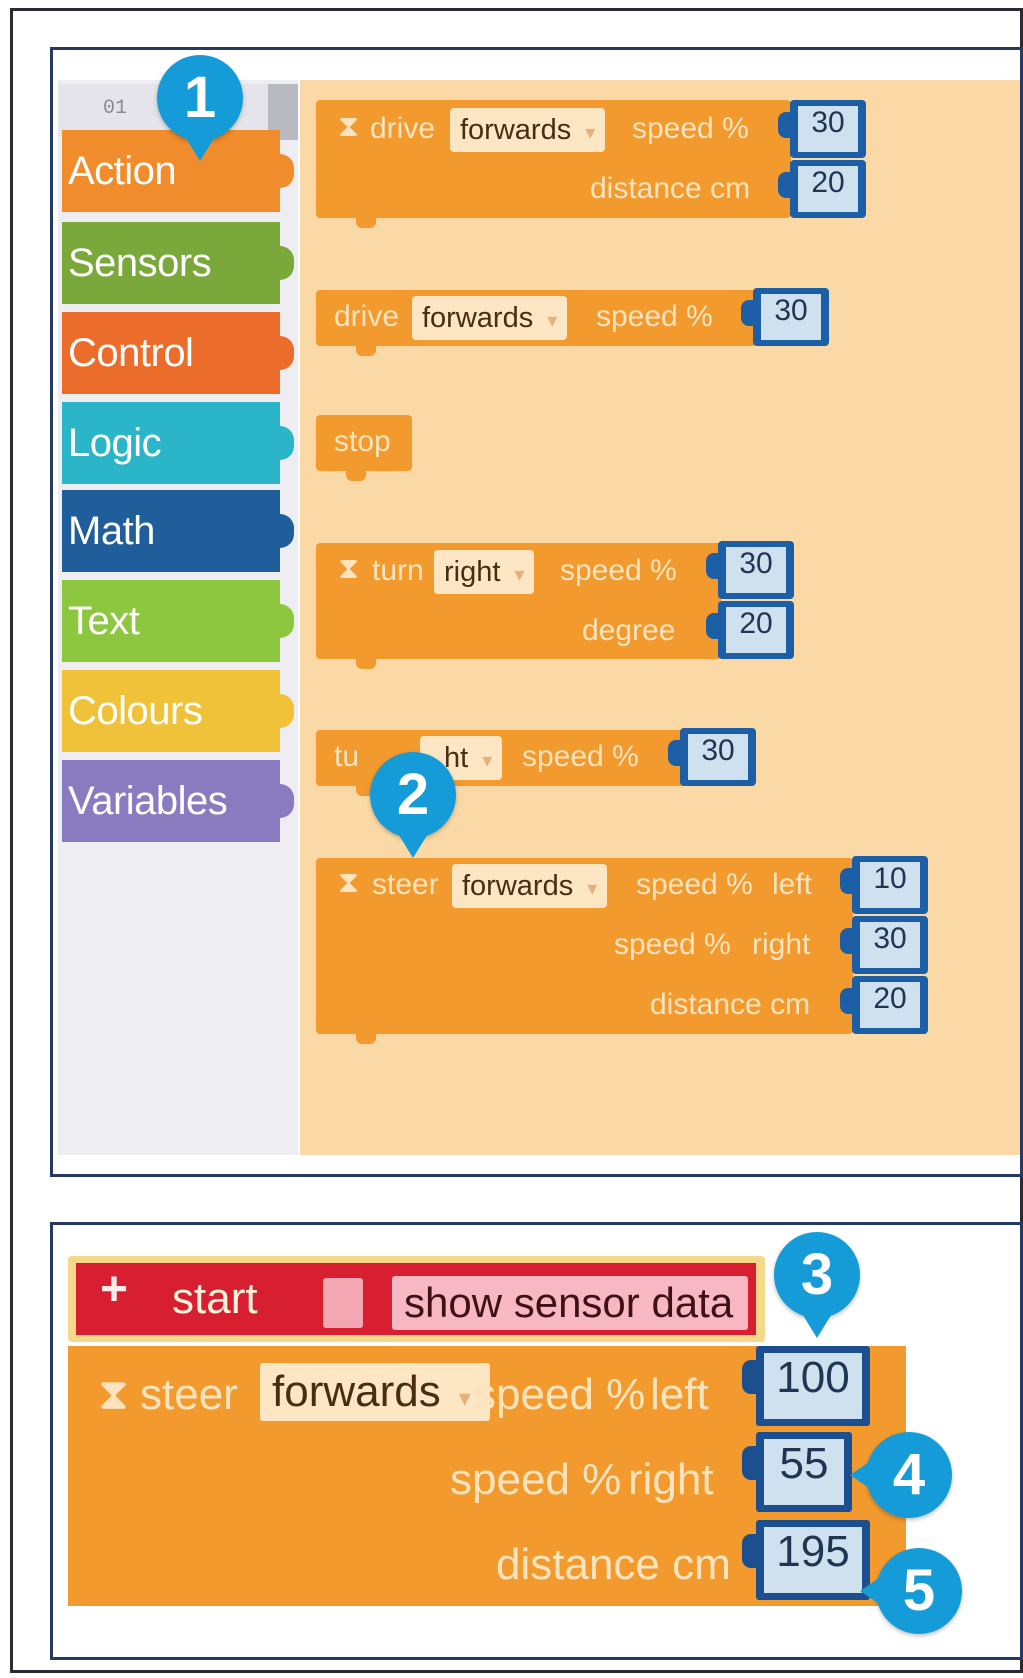 The image size is (1023, 1678). I want to click on direction-dropdown: right ▾, so click(484, 572).